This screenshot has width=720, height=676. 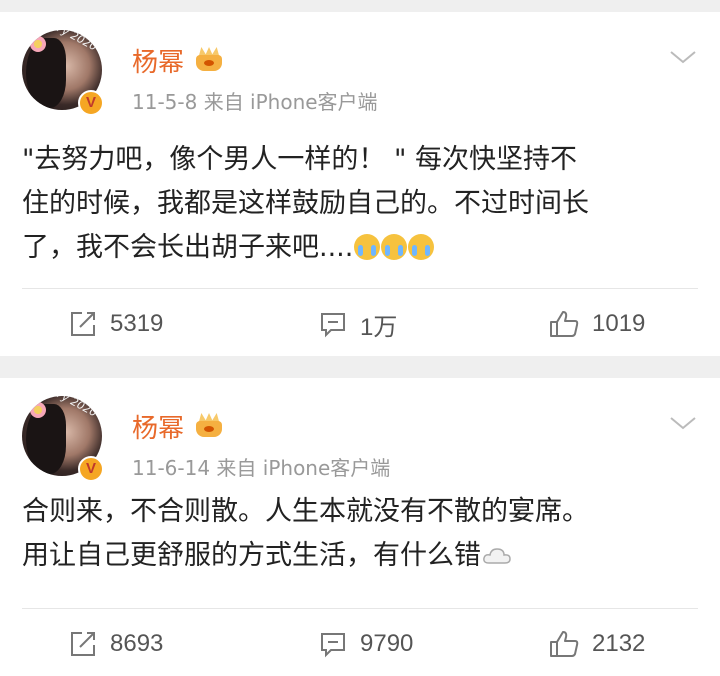 I want to click on like-count: 2132, so click(x=619, y=643).